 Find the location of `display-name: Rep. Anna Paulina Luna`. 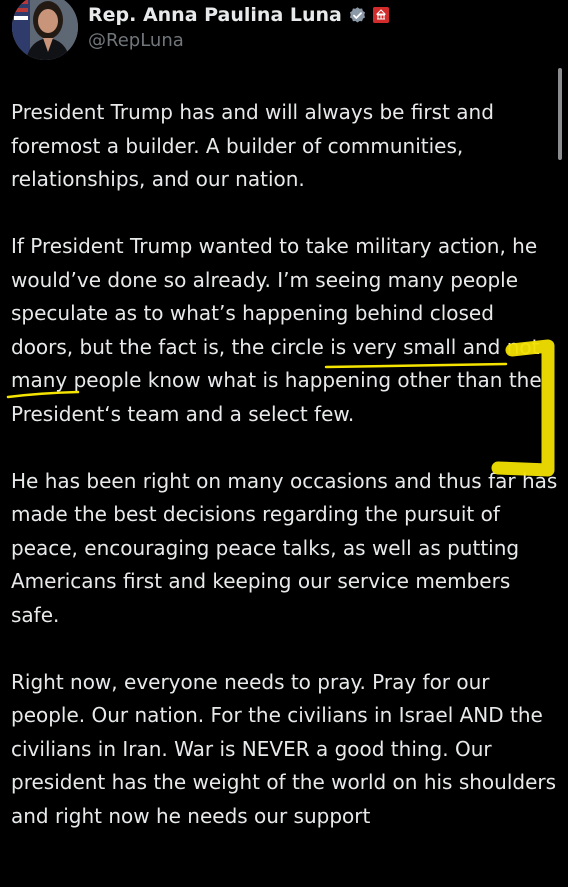

display-name: Rep. Anna Paulina Luna is located at coordinates (215, 15).